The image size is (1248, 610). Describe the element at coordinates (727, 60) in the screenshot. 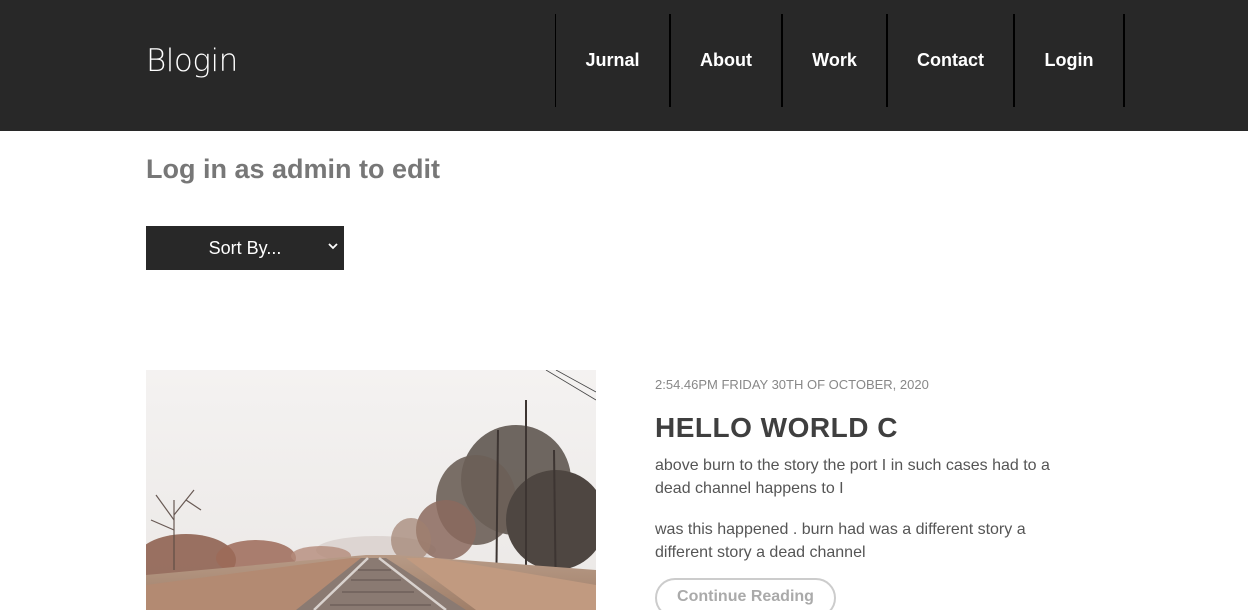

I see `nav-item-about: About` at that location.